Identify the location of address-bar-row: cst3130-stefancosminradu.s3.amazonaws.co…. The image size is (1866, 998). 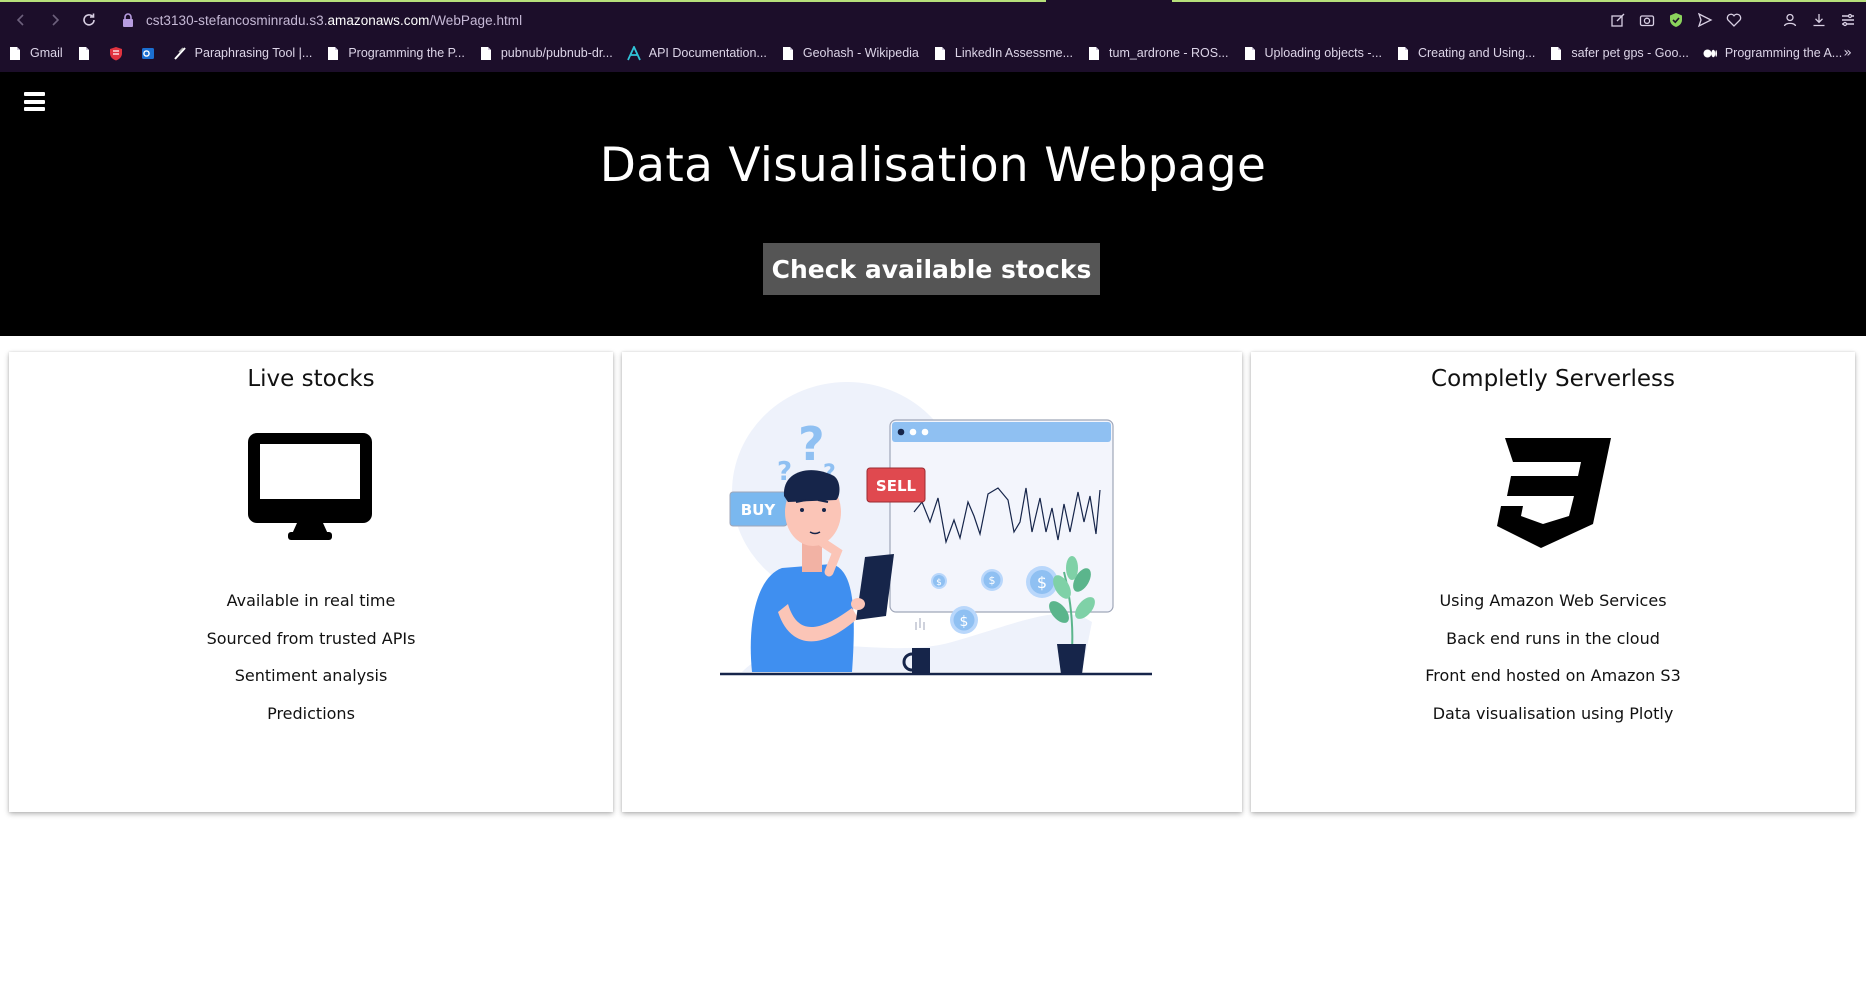
(933, 20).